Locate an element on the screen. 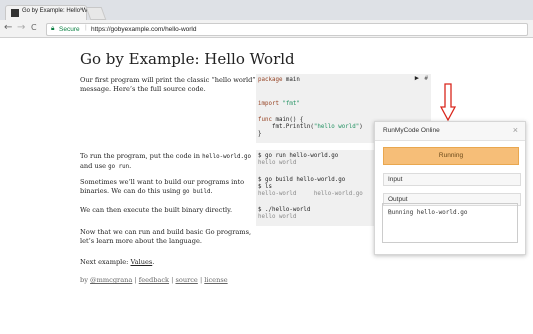  keyword: package is located at coordinates (270, 80).